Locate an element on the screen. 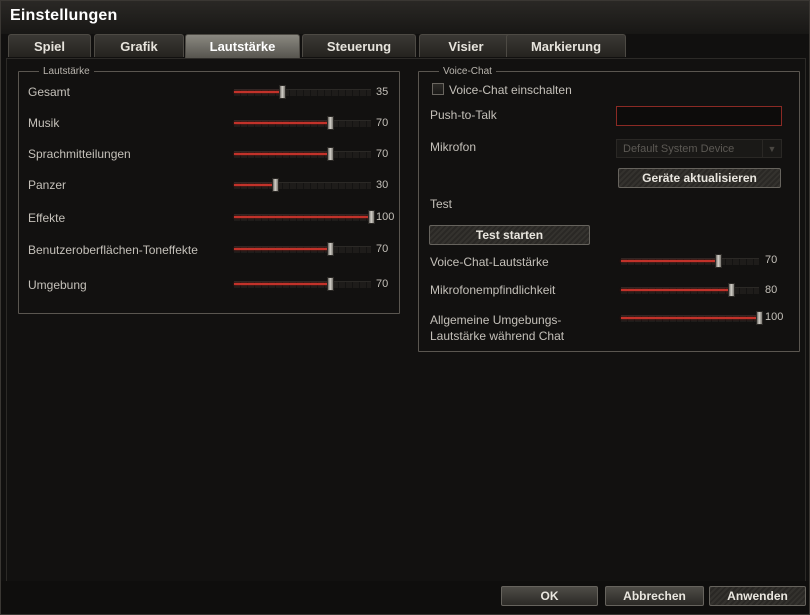 The width and height of the screenshot is (810, 615). mic-sensitivity-slider is located at coordinates (690, 290).